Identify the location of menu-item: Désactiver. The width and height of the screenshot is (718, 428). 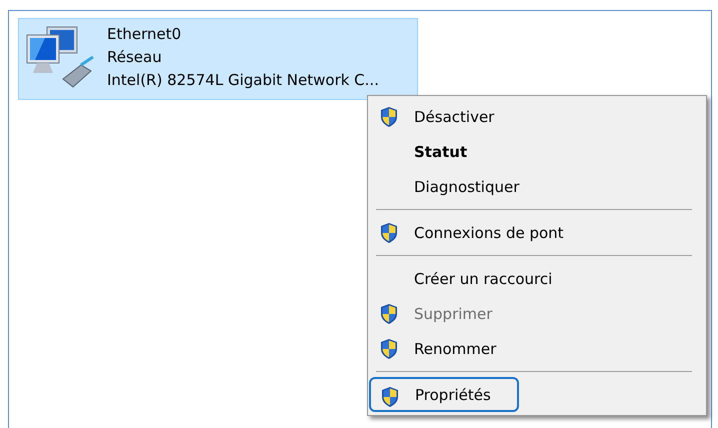
(537, 116).